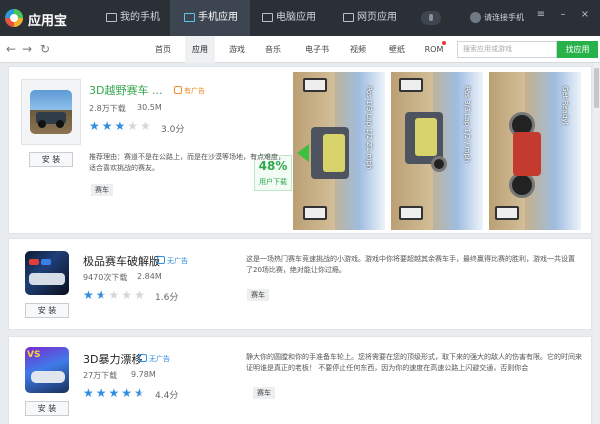  What do you see at coordinates (596, 243) in the screenshot?
I see `scrollbar-track` at bounding box center [596, 243].